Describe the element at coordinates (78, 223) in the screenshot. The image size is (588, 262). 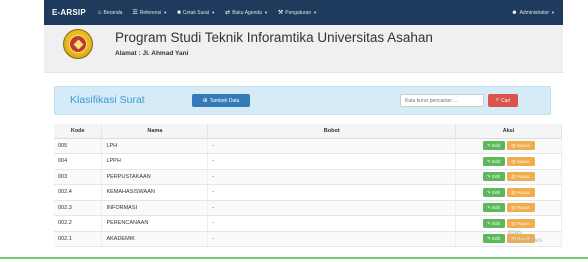
I see `cell-kode: 002.2` at that location.